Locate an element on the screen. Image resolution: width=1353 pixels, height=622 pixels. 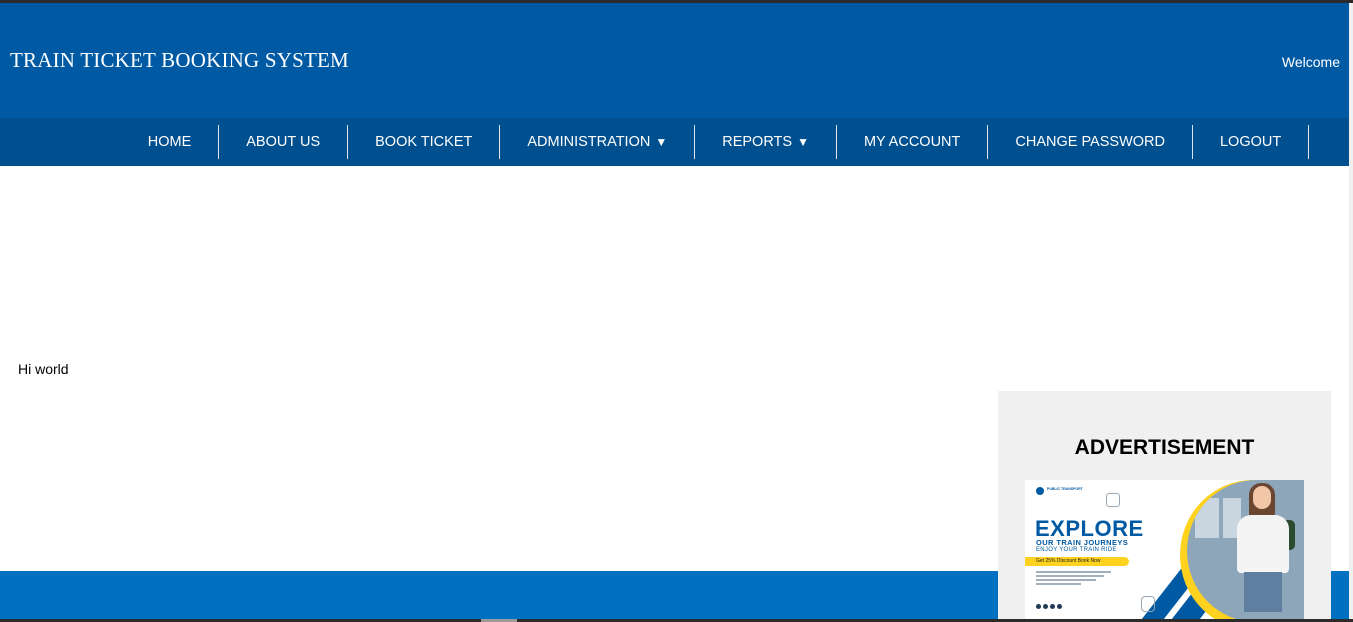
nav-change-password-label: CHANGE PASSWORD is located at coordinates (1090, 142).